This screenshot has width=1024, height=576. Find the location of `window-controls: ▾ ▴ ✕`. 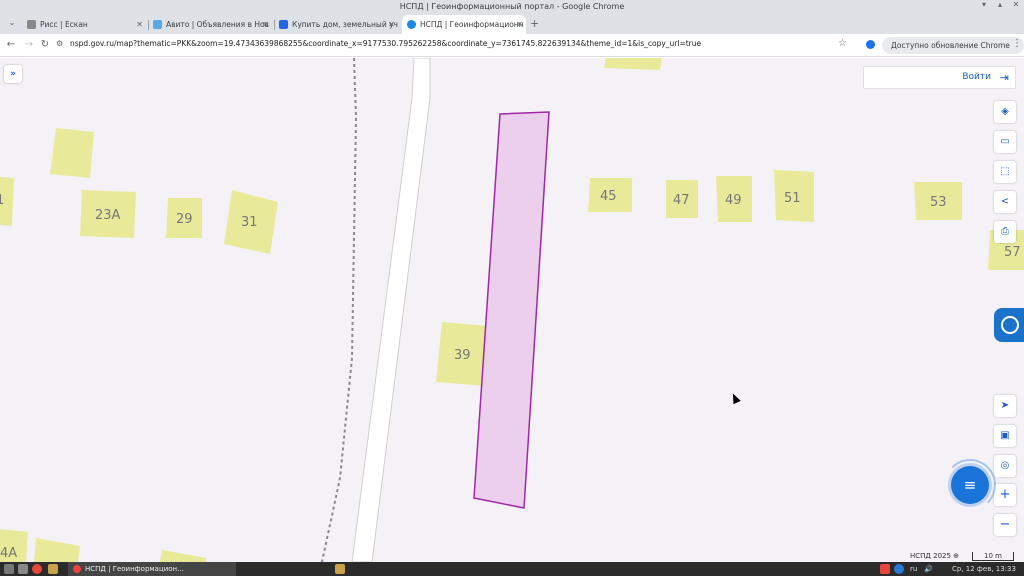

window-controls: ▾ ▴ ✕ is located at coordinates (1000, 6).